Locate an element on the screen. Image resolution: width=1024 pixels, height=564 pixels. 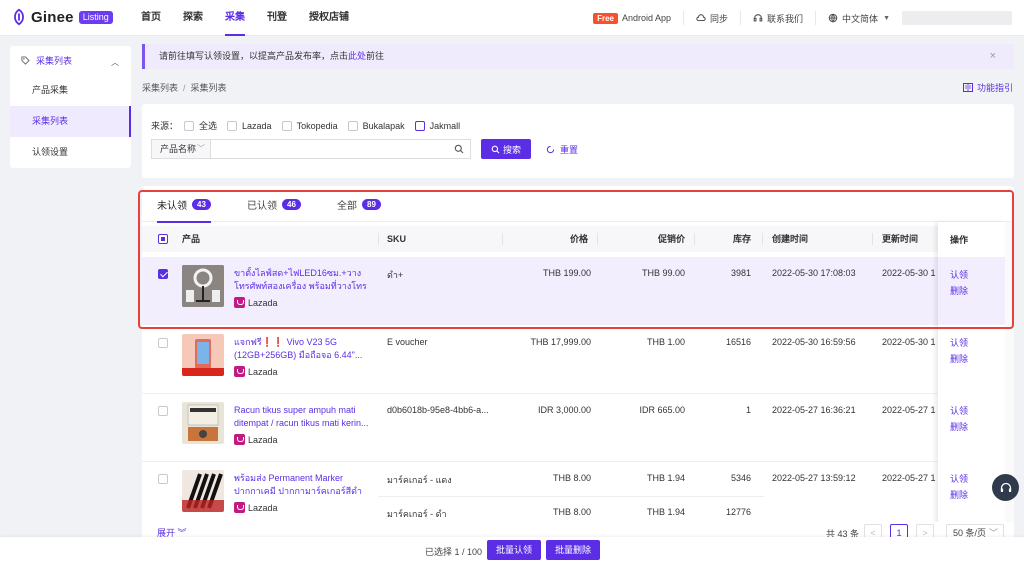
platform-label: Lazada is located at coordinates (263, 507).